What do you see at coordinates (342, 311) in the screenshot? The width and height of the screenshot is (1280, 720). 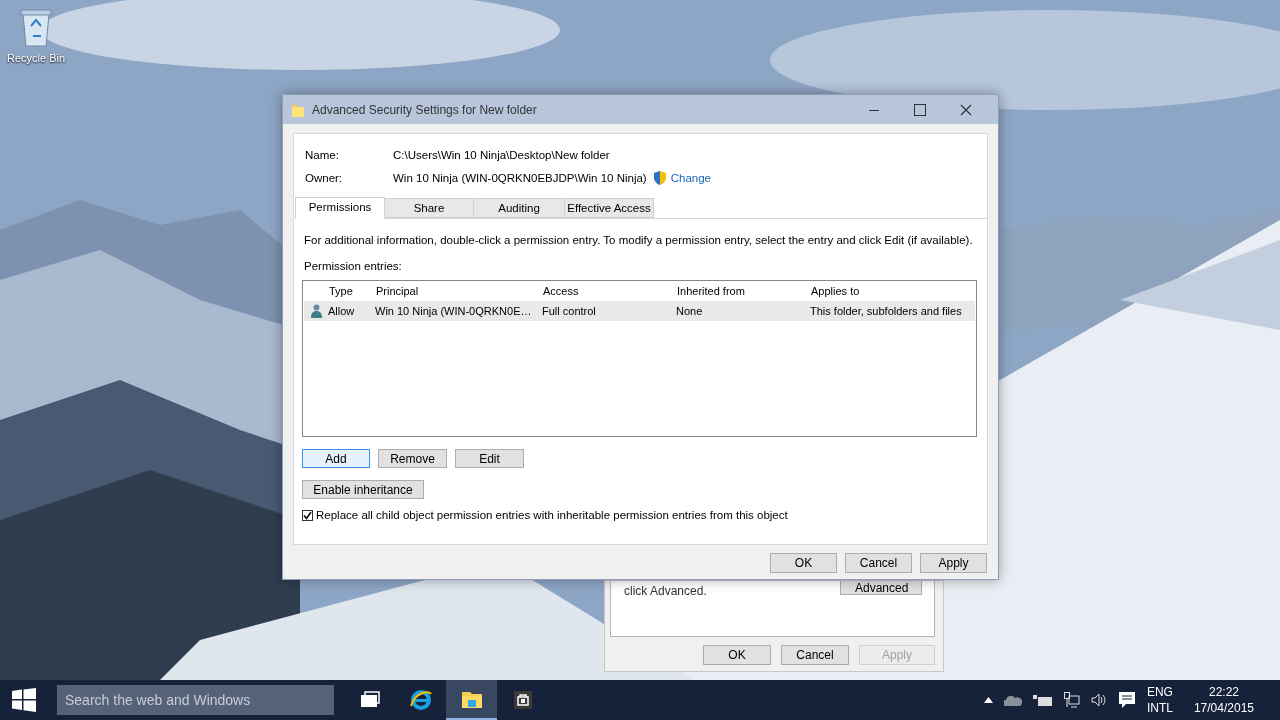 I see `table-cell-text: Allow` at bounding box center [342, 311].